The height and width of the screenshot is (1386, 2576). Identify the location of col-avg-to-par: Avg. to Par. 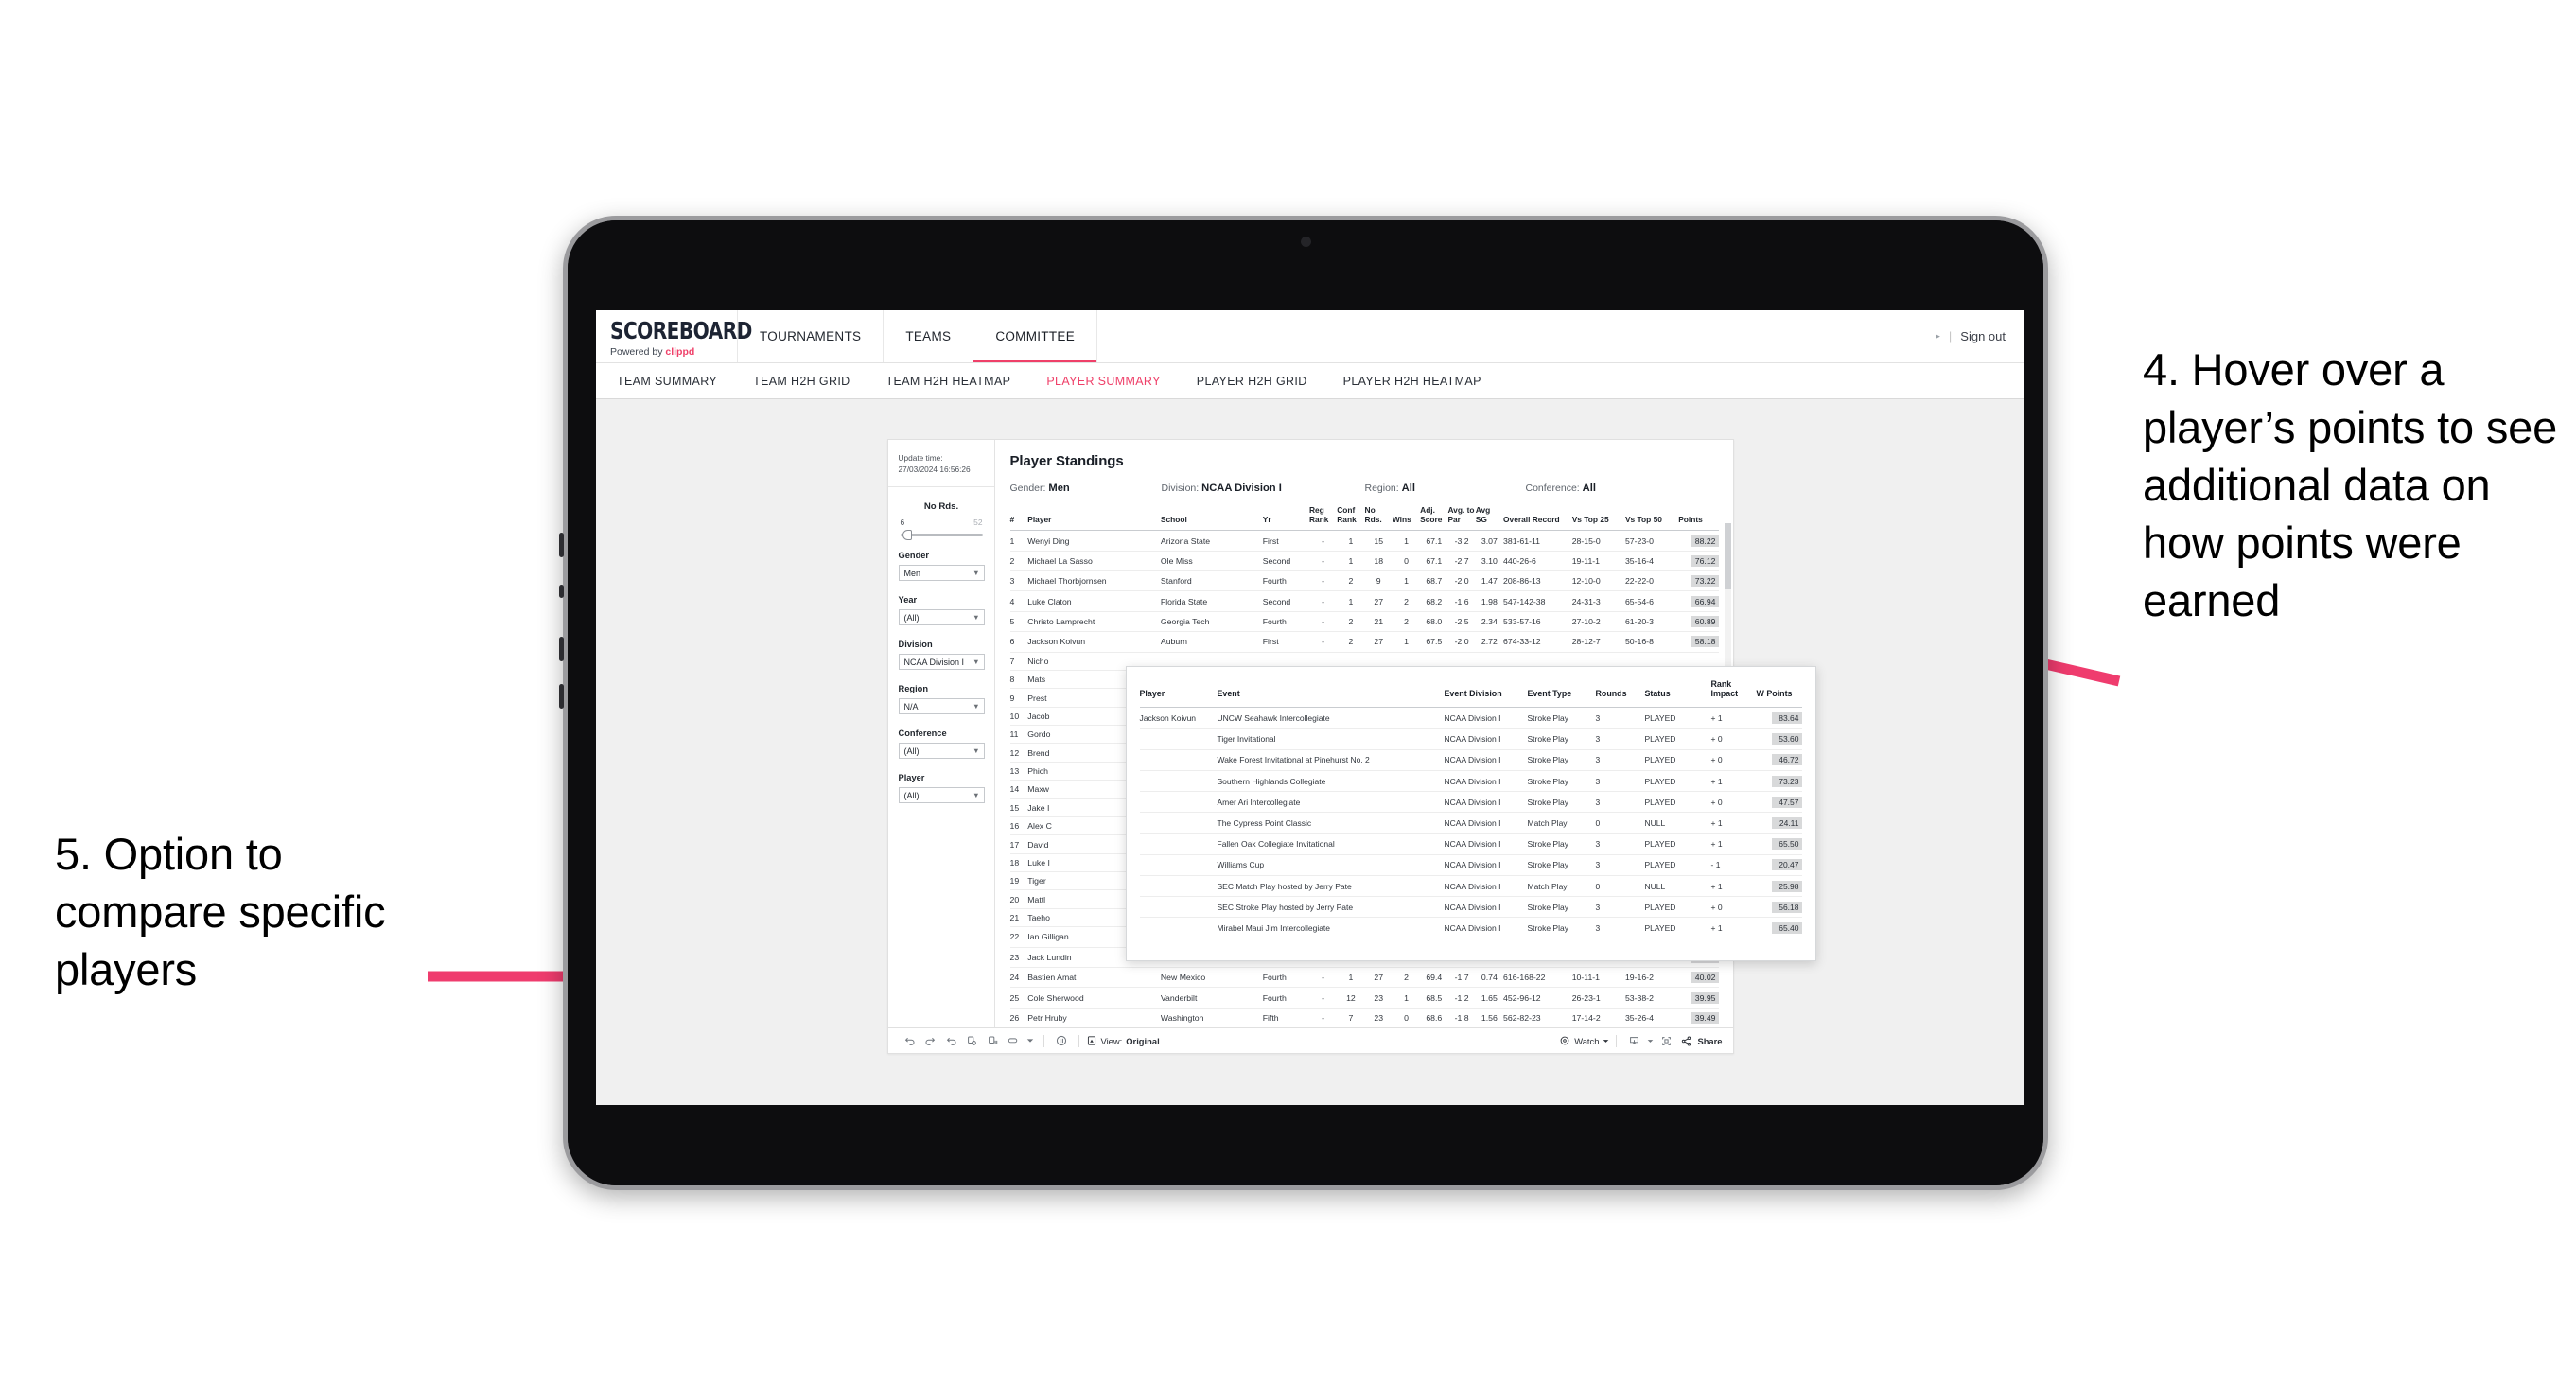
(1461, 518).